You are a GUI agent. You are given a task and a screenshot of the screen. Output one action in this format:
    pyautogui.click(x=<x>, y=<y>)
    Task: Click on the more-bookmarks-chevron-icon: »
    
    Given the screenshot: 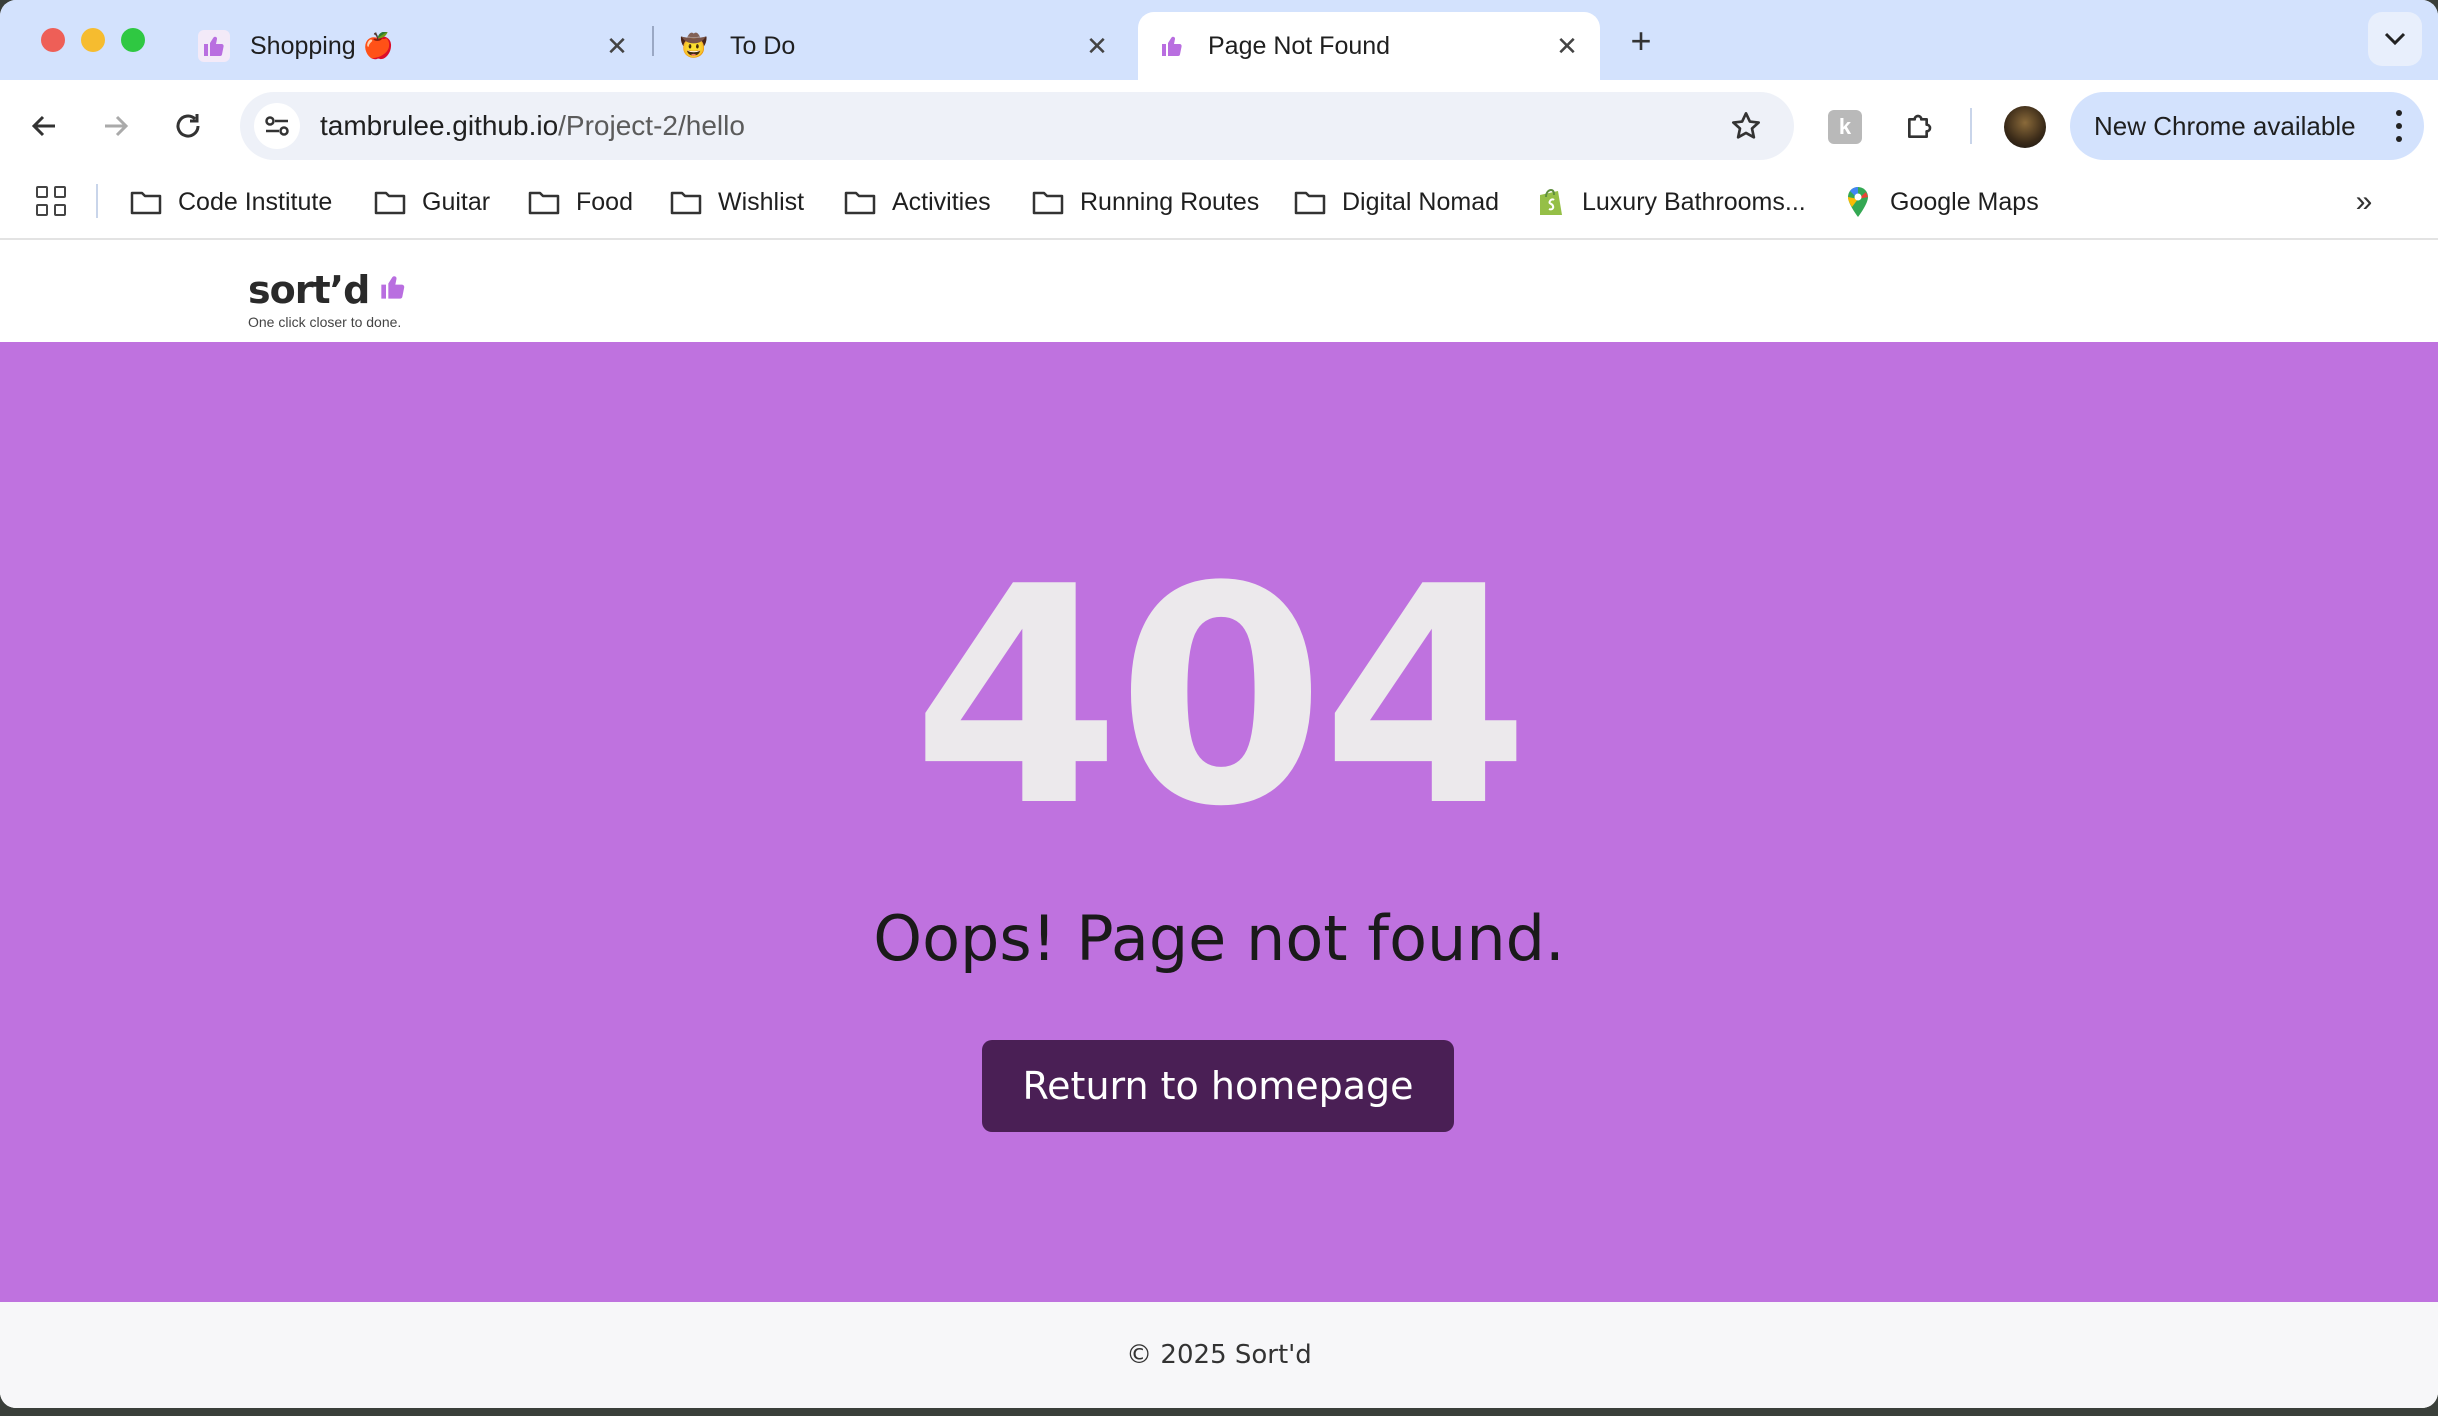 What is the action you would take?
    pyautogui.click(x=2364, y=202)
    